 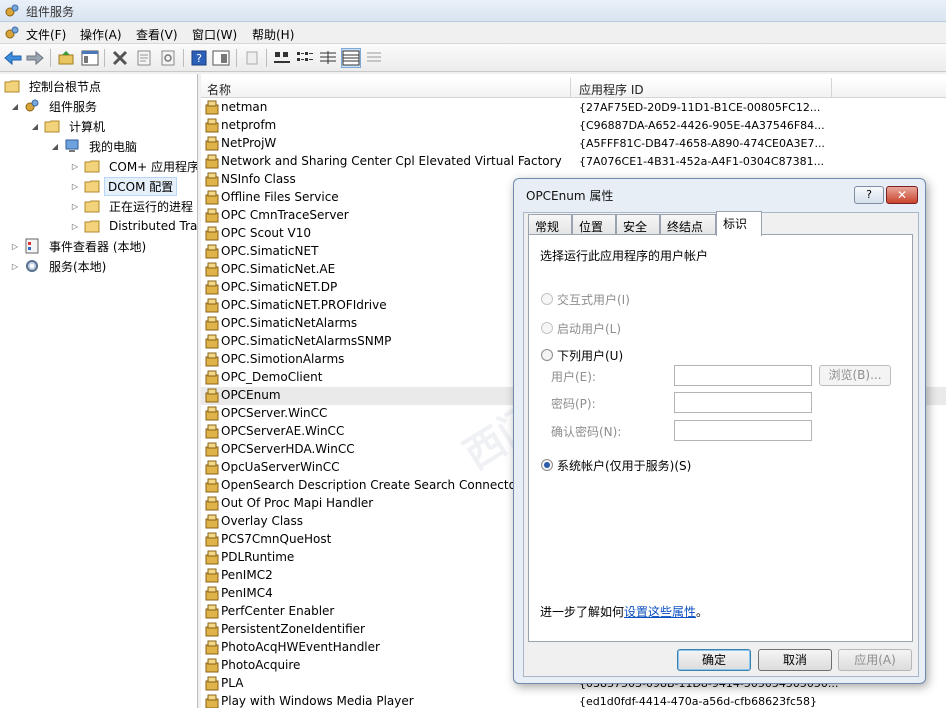 I want to click on small-icons-view-icon, so click(x=305, y=58).